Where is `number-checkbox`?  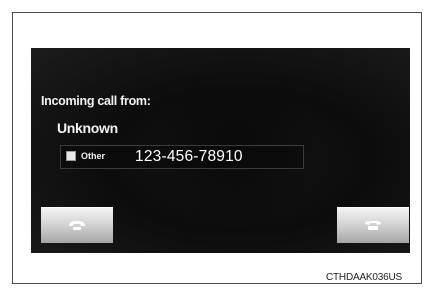 number-checkbox is located at coordinates (71, 156).